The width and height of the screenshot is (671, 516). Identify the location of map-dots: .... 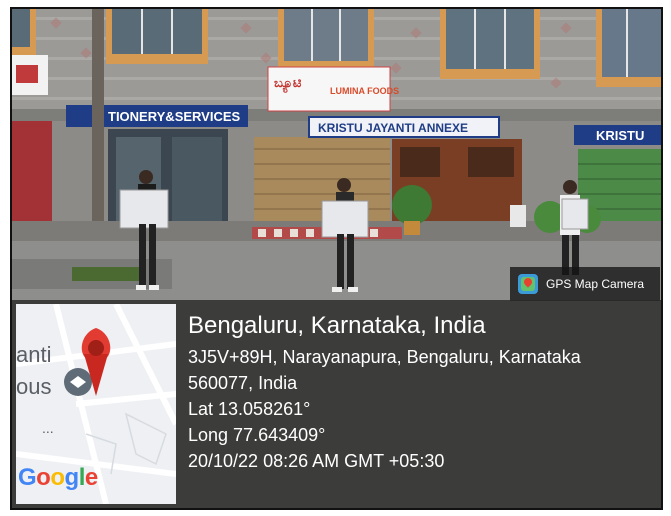
(48, 428).